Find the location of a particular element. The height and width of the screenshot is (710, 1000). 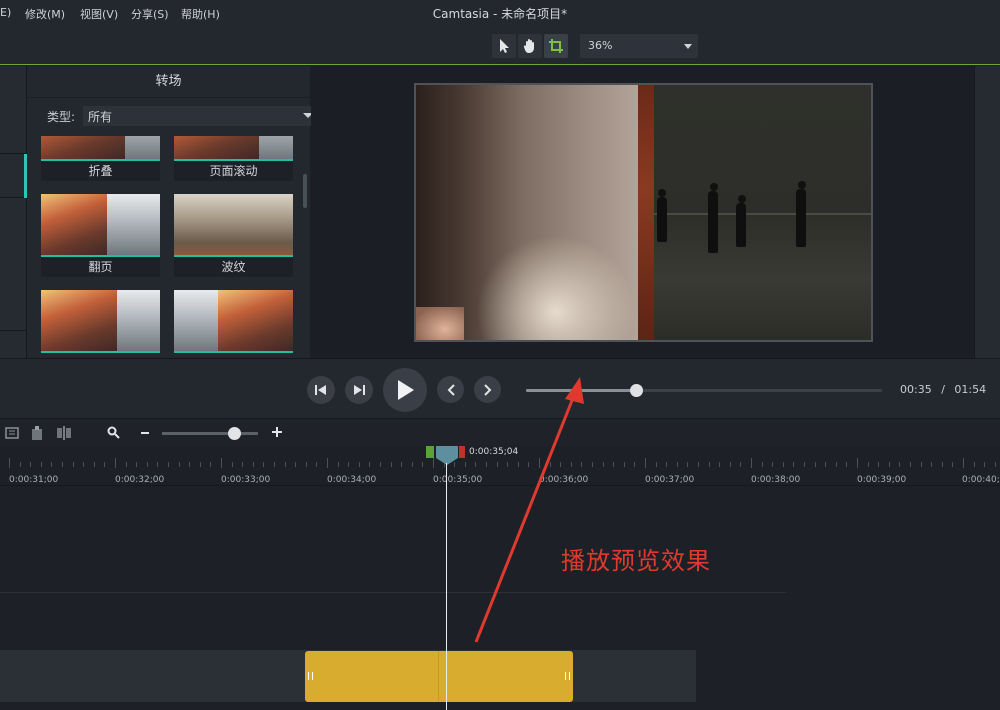

annotation-arrow is located at coordinates (529, 510).